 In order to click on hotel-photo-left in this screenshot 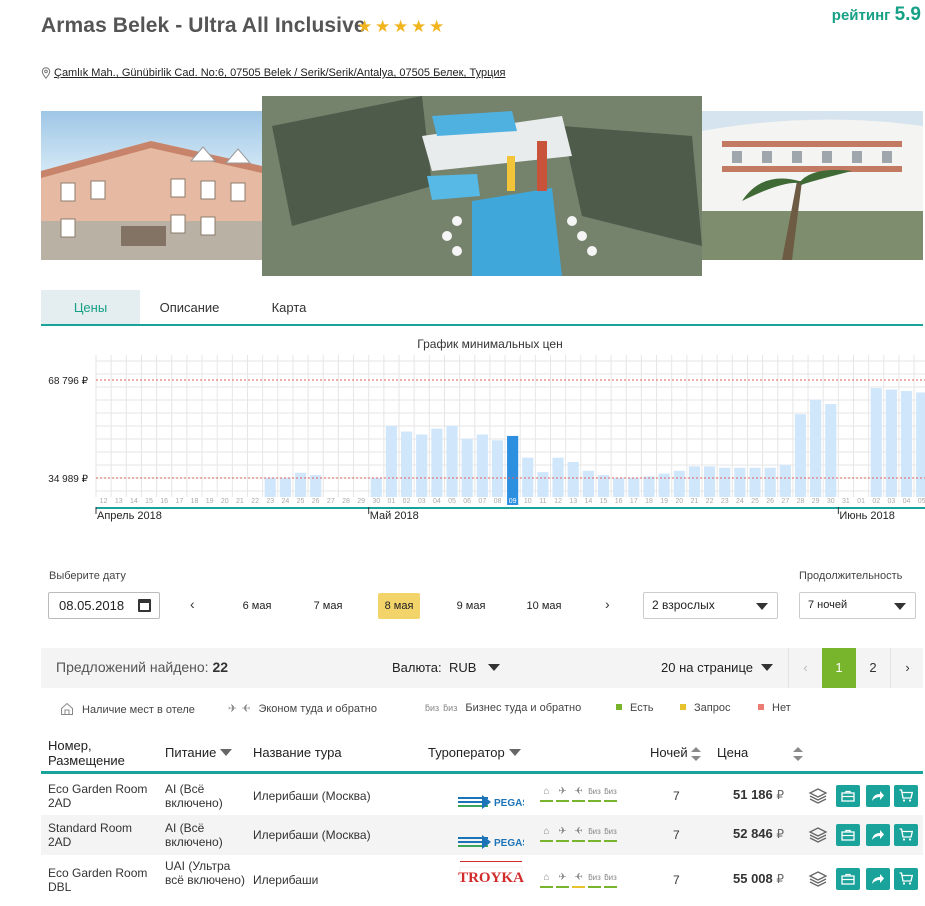, I will do `click(151, 185)`.